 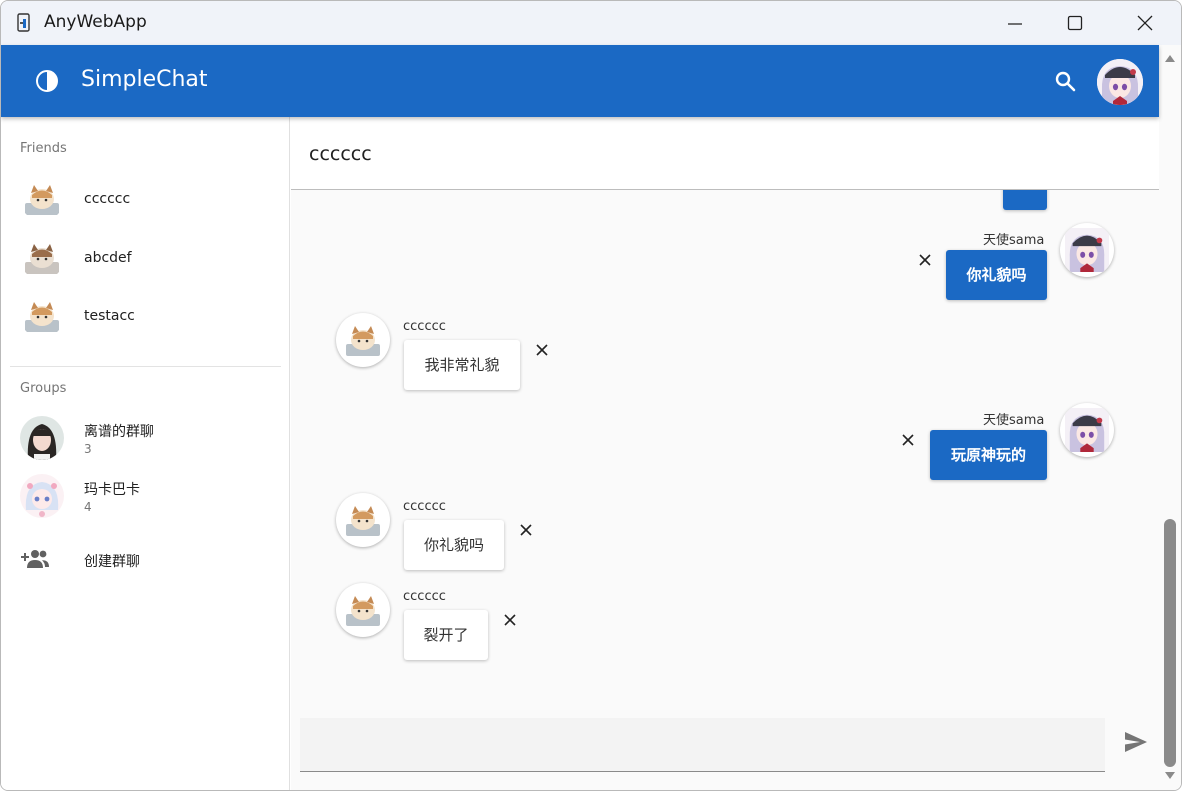 I want to click on contrast-icon, so click(x=47, y=81).